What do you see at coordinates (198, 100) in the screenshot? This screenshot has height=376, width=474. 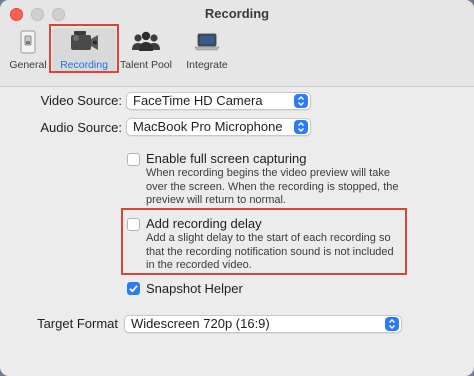 I see `video-source-value: FaceTime HD Camera` at bounding box center [198, 100].